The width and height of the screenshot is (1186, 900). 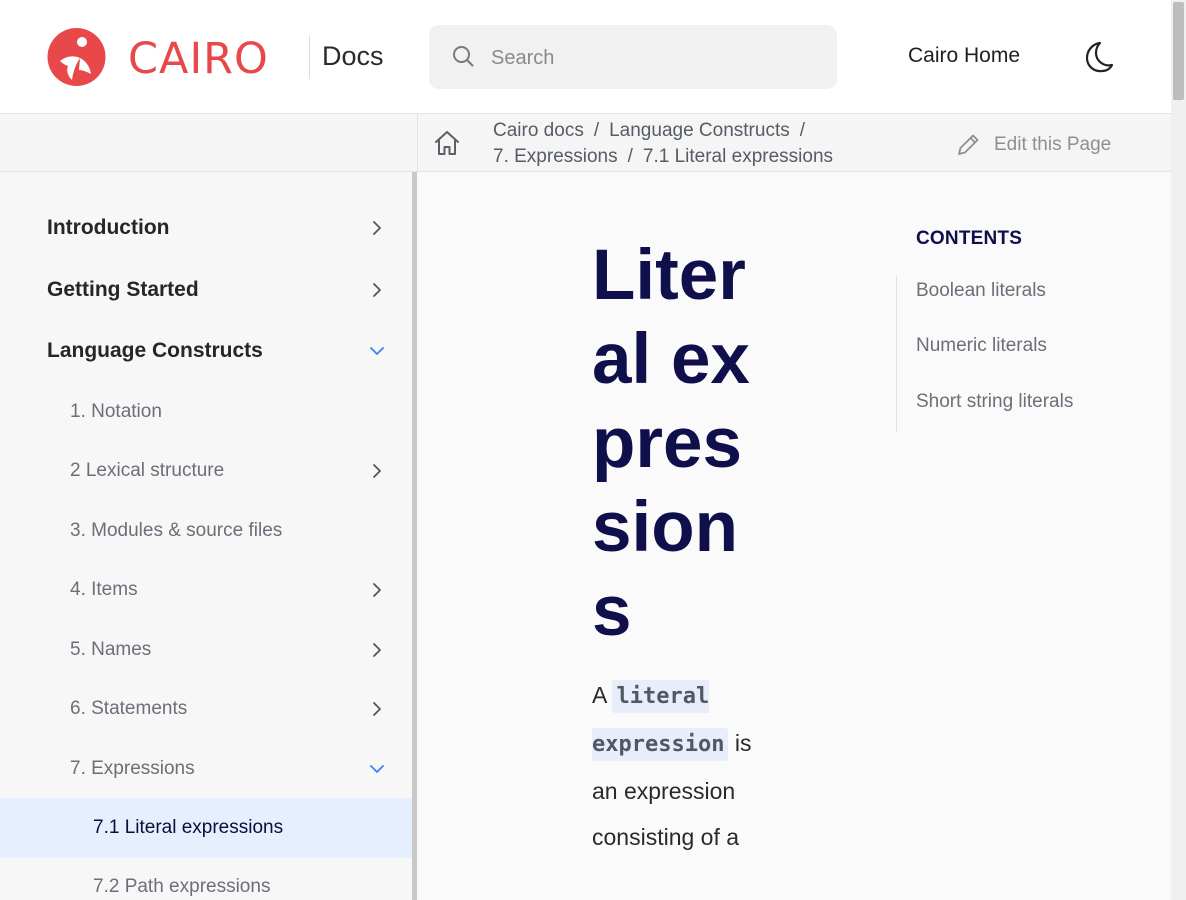 What do you see at coordinates (981, 291) in the screenshot?
I see `toc-link-boolean-literals: Boolean literals` at bounding box center [981, 291].